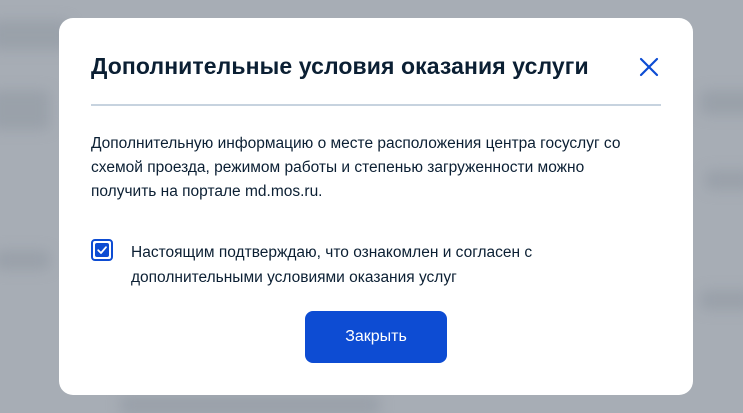  I want to click on title-divider, so click(376, 105).